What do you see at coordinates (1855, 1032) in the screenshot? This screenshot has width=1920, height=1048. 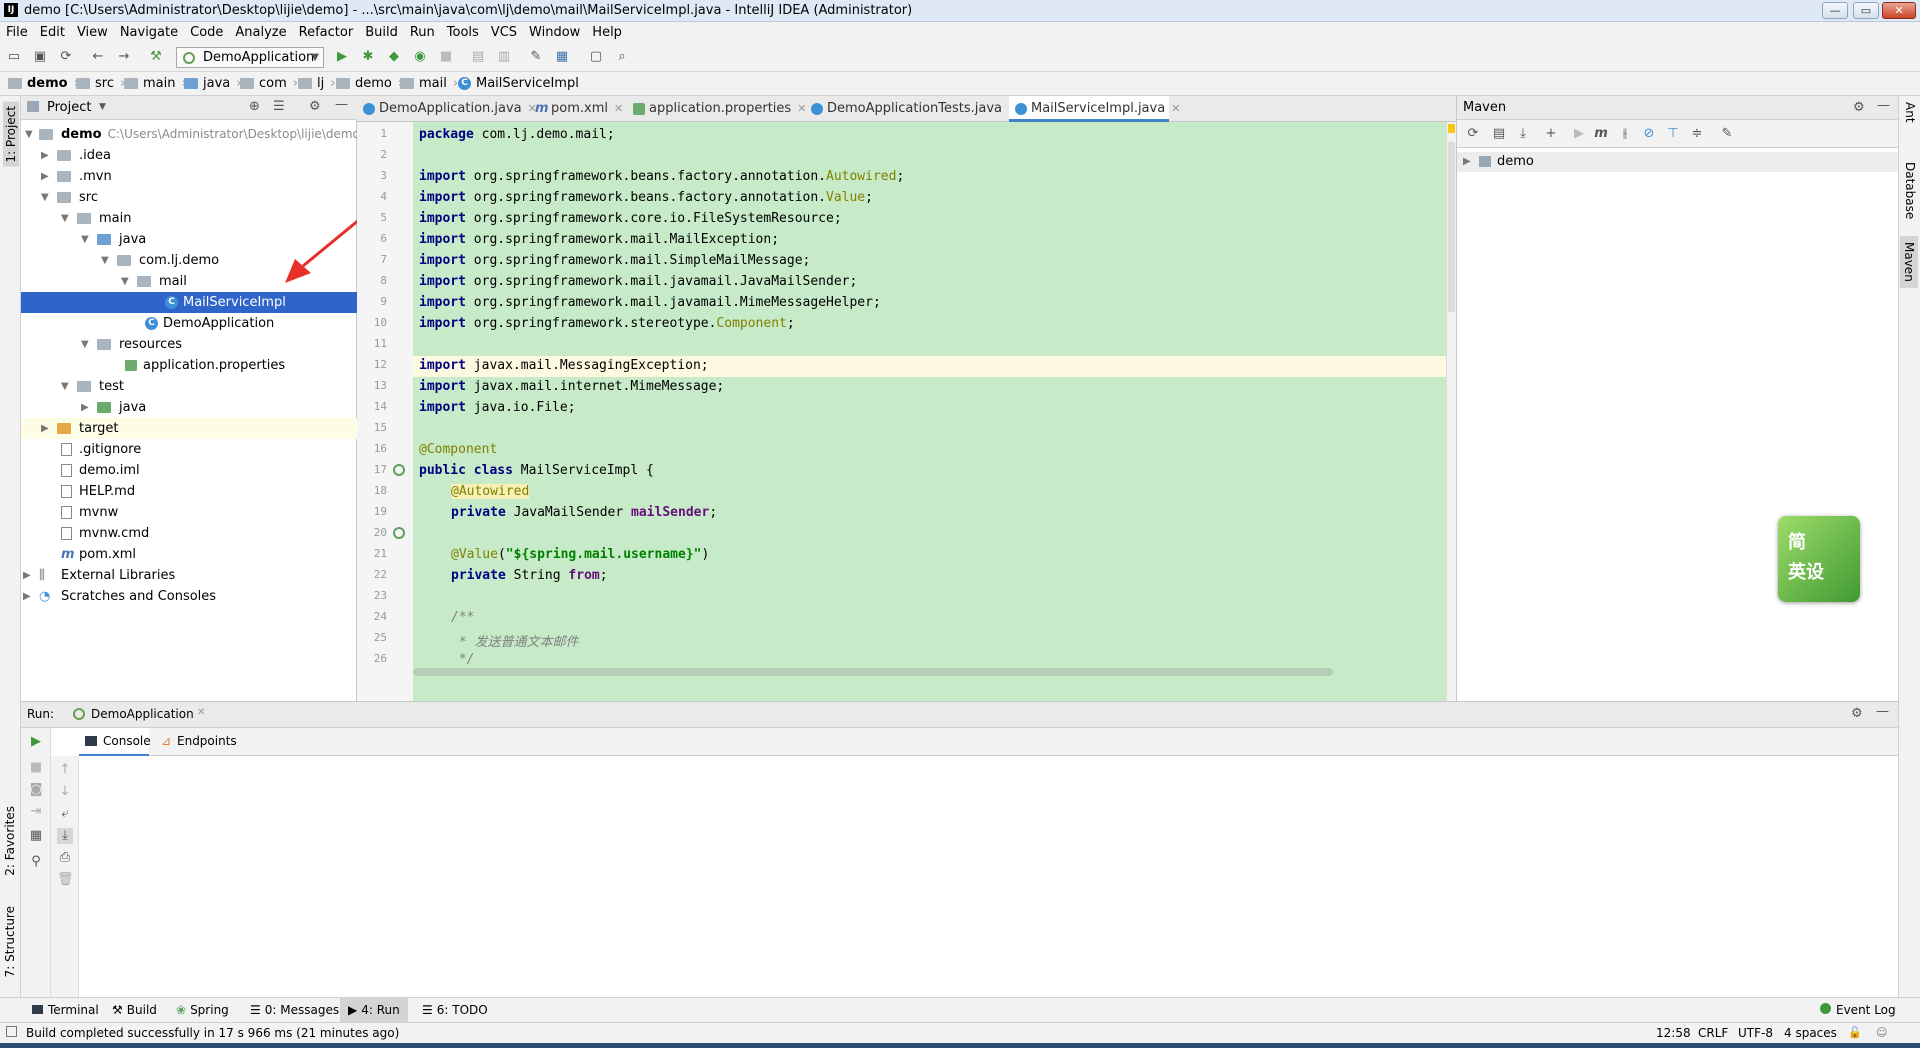 I see `lock-icon: 🔓` at bounding box center [1855, 1032].